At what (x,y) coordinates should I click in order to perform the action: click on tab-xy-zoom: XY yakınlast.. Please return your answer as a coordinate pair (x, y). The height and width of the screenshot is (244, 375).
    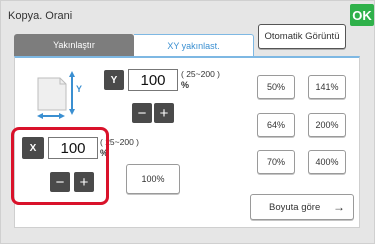
    Looking at the image, I should click on (194, 45).